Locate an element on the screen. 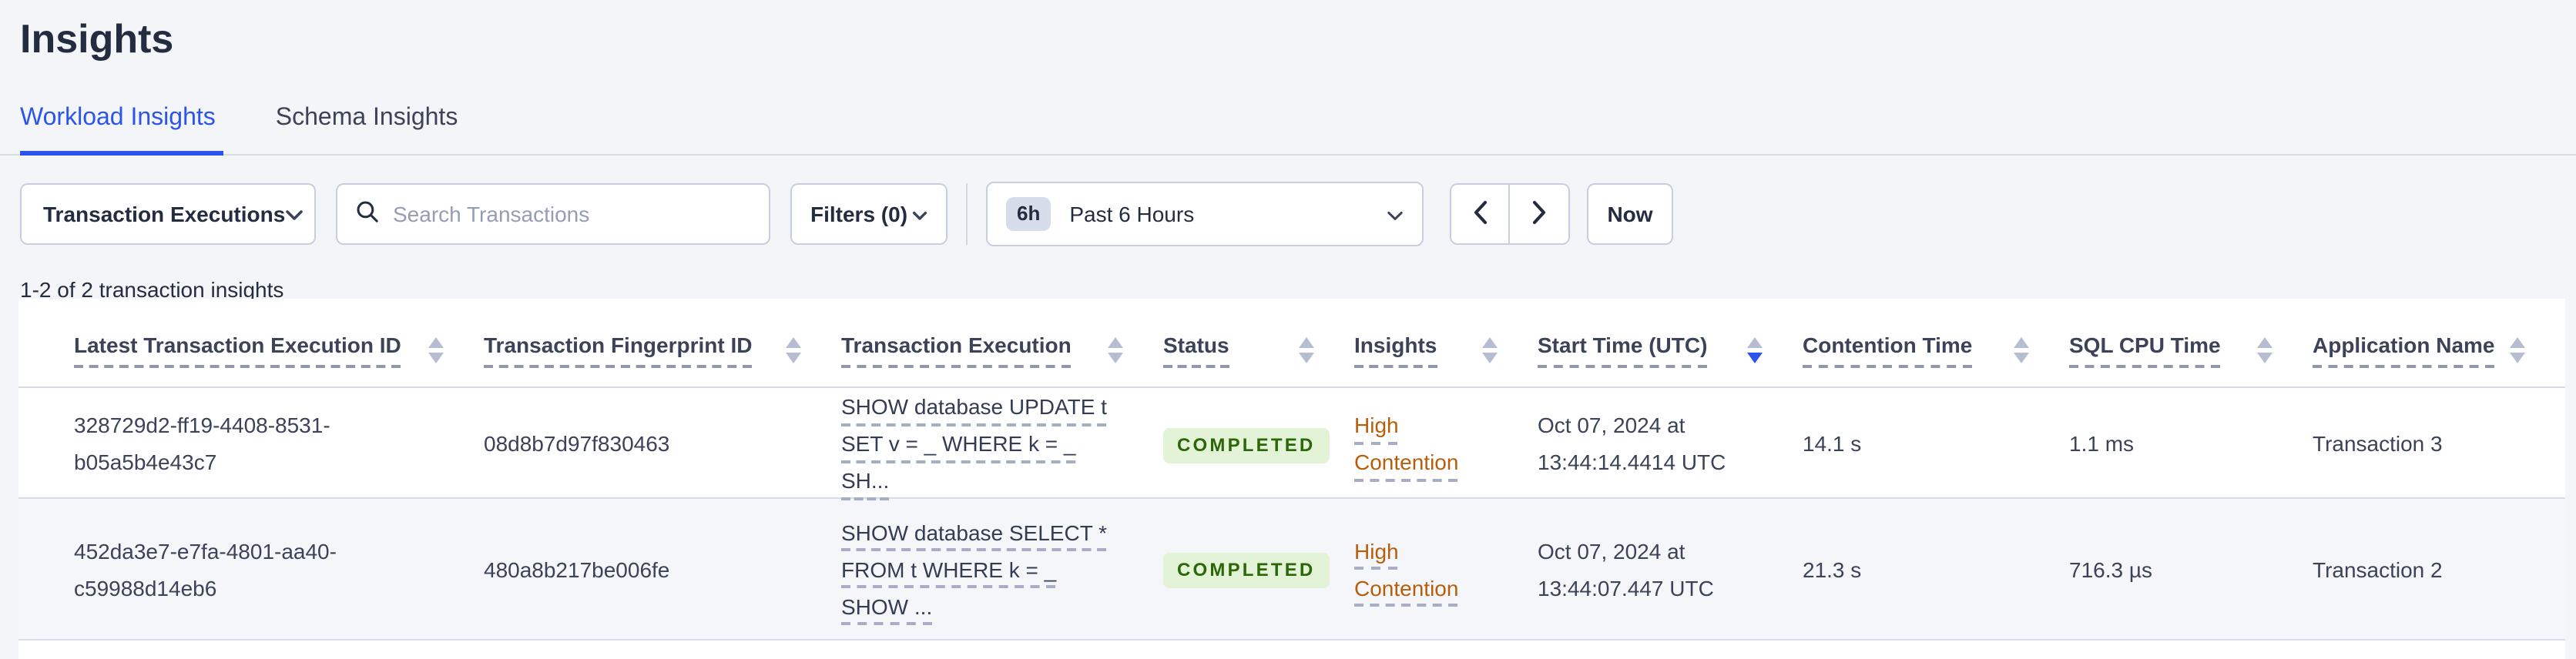 Image resolution: width=2576 pixels, height=659 pixels. search-input is located at coordinates (571, 214).